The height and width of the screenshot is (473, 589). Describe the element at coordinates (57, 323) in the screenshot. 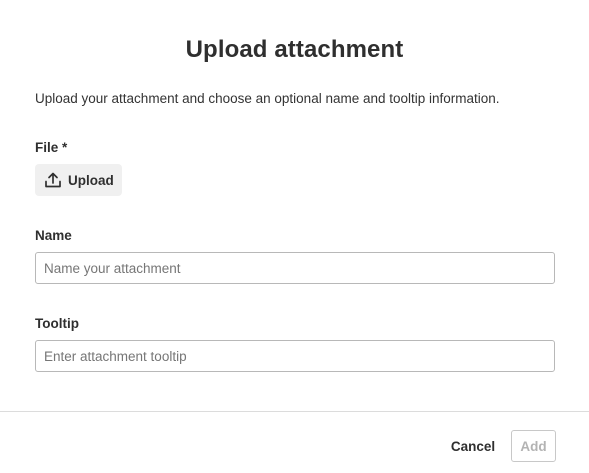

I see `tooltip-field-label: Tooltip` at that location.